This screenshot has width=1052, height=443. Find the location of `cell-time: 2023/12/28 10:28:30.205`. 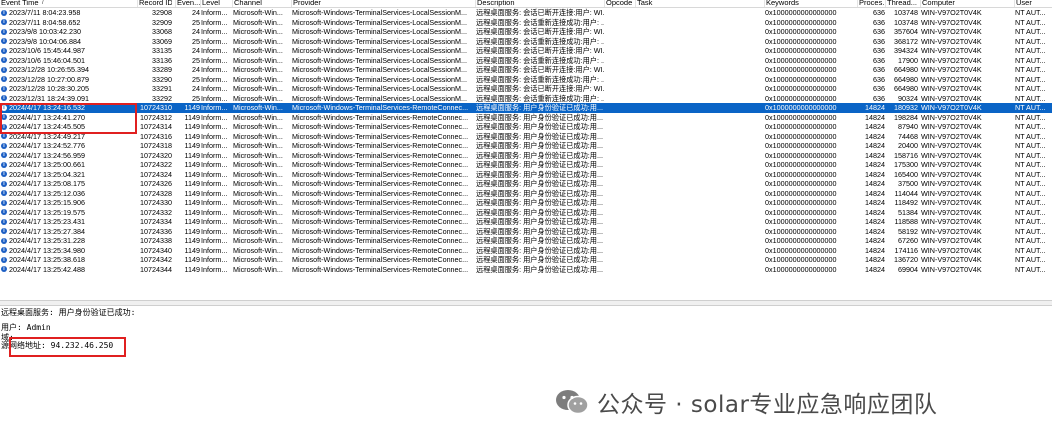

cell-time: 2023/12/28 10:28:30.205 is located at coordinates (49, 88).